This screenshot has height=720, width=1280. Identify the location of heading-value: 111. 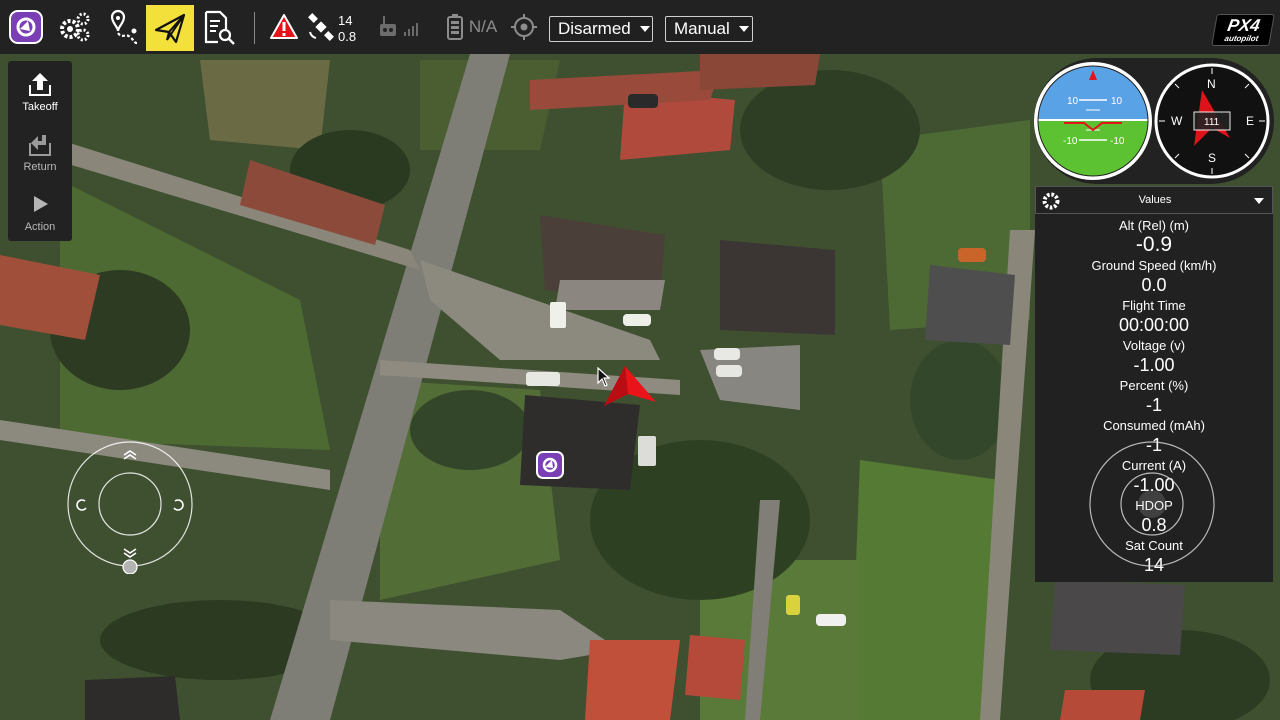
(1212, 122).